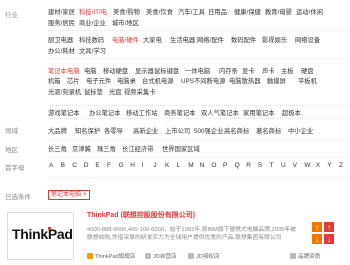  I want to click on sub-row2-item: 电子元件, so click(98, 80).